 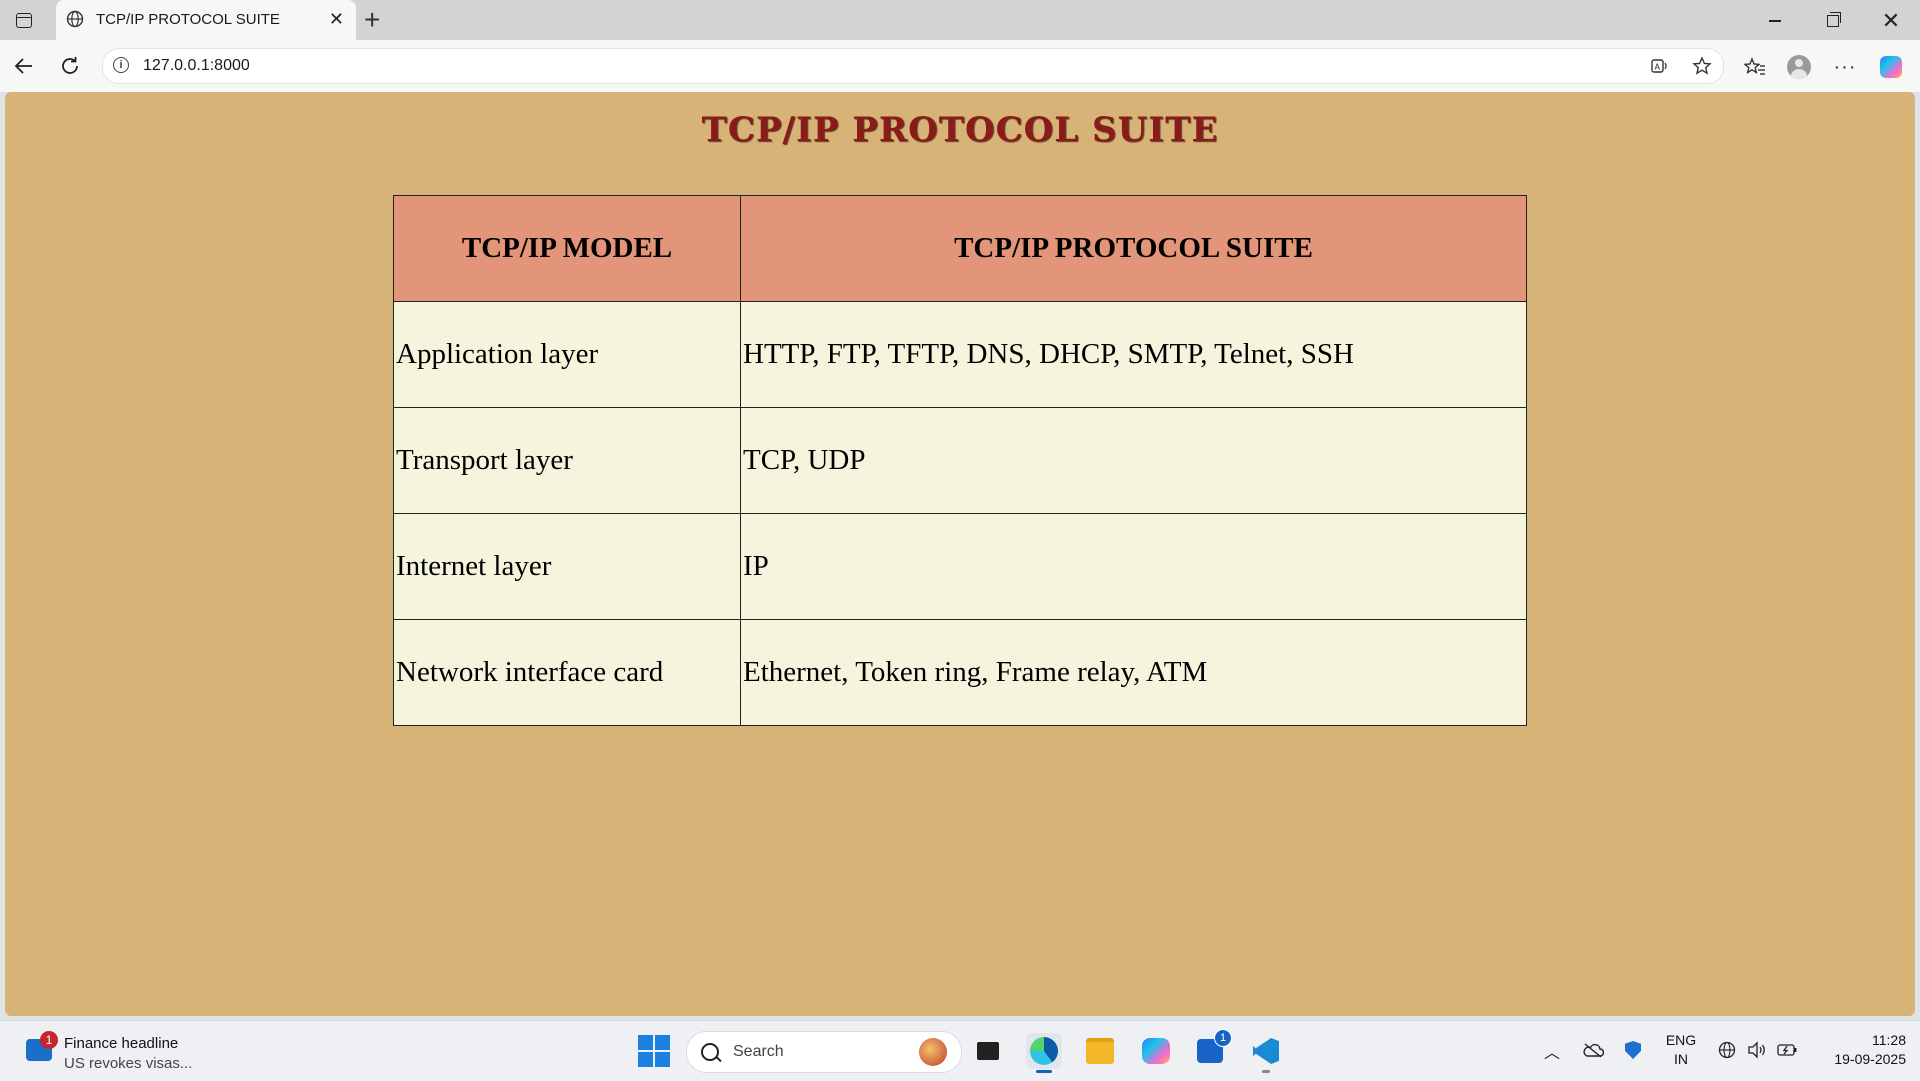 I want to click on back-arrow-icon, so click(x=23, y=66).